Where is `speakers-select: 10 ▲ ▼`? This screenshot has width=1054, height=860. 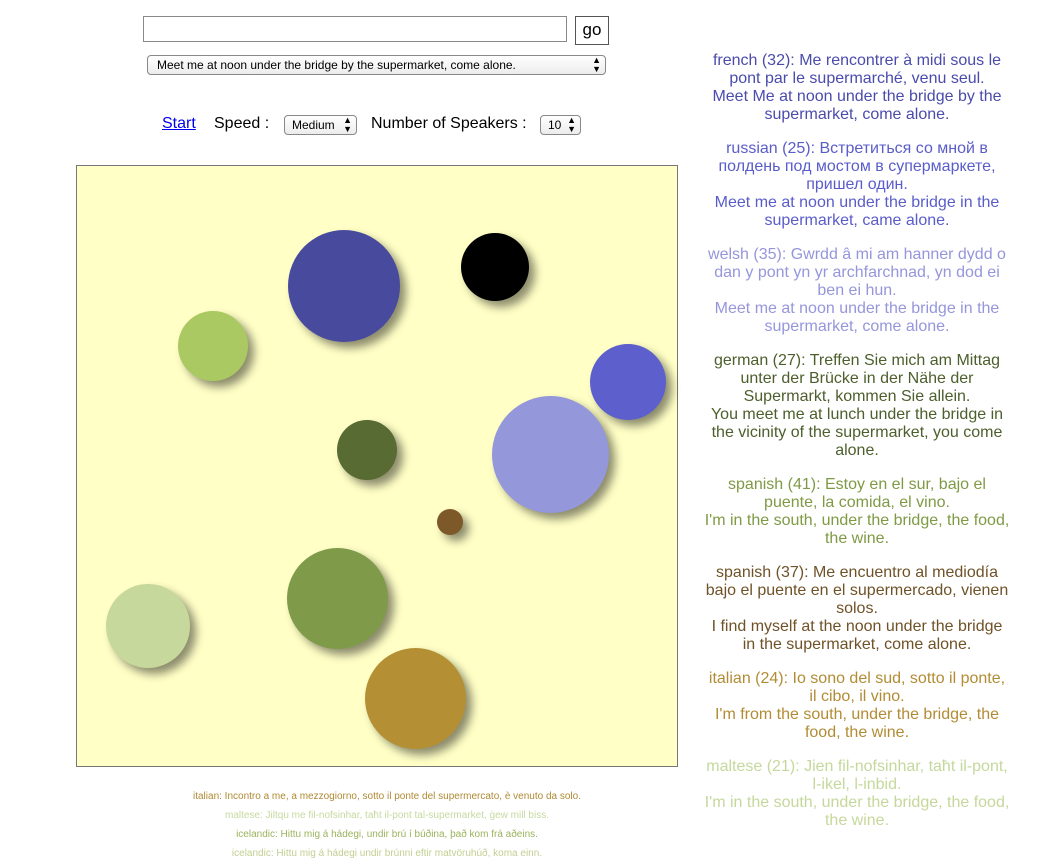 speakers-select: 10 ▲ ▼ is located at coordinates (560, 125).